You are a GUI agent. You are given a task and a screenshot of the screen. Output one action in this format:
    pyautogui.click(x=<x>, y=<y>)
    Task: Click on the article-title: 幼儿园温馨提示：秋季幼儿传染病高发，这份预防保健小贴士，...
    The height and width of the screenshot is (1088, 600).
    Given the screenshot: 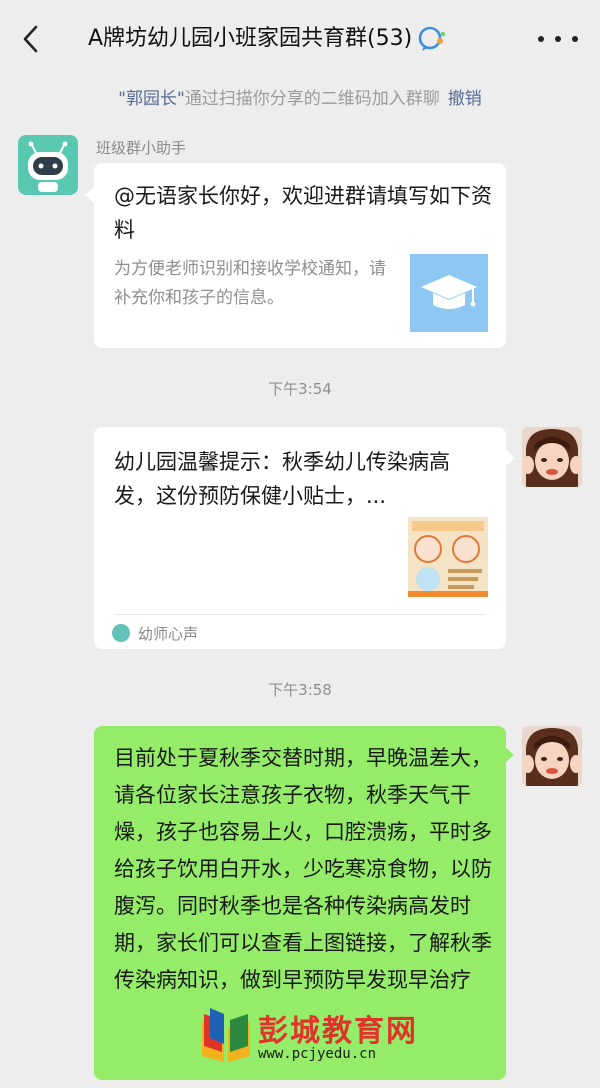 What is the action you would take?
    pyautogui.click(x=282, y=479)
    